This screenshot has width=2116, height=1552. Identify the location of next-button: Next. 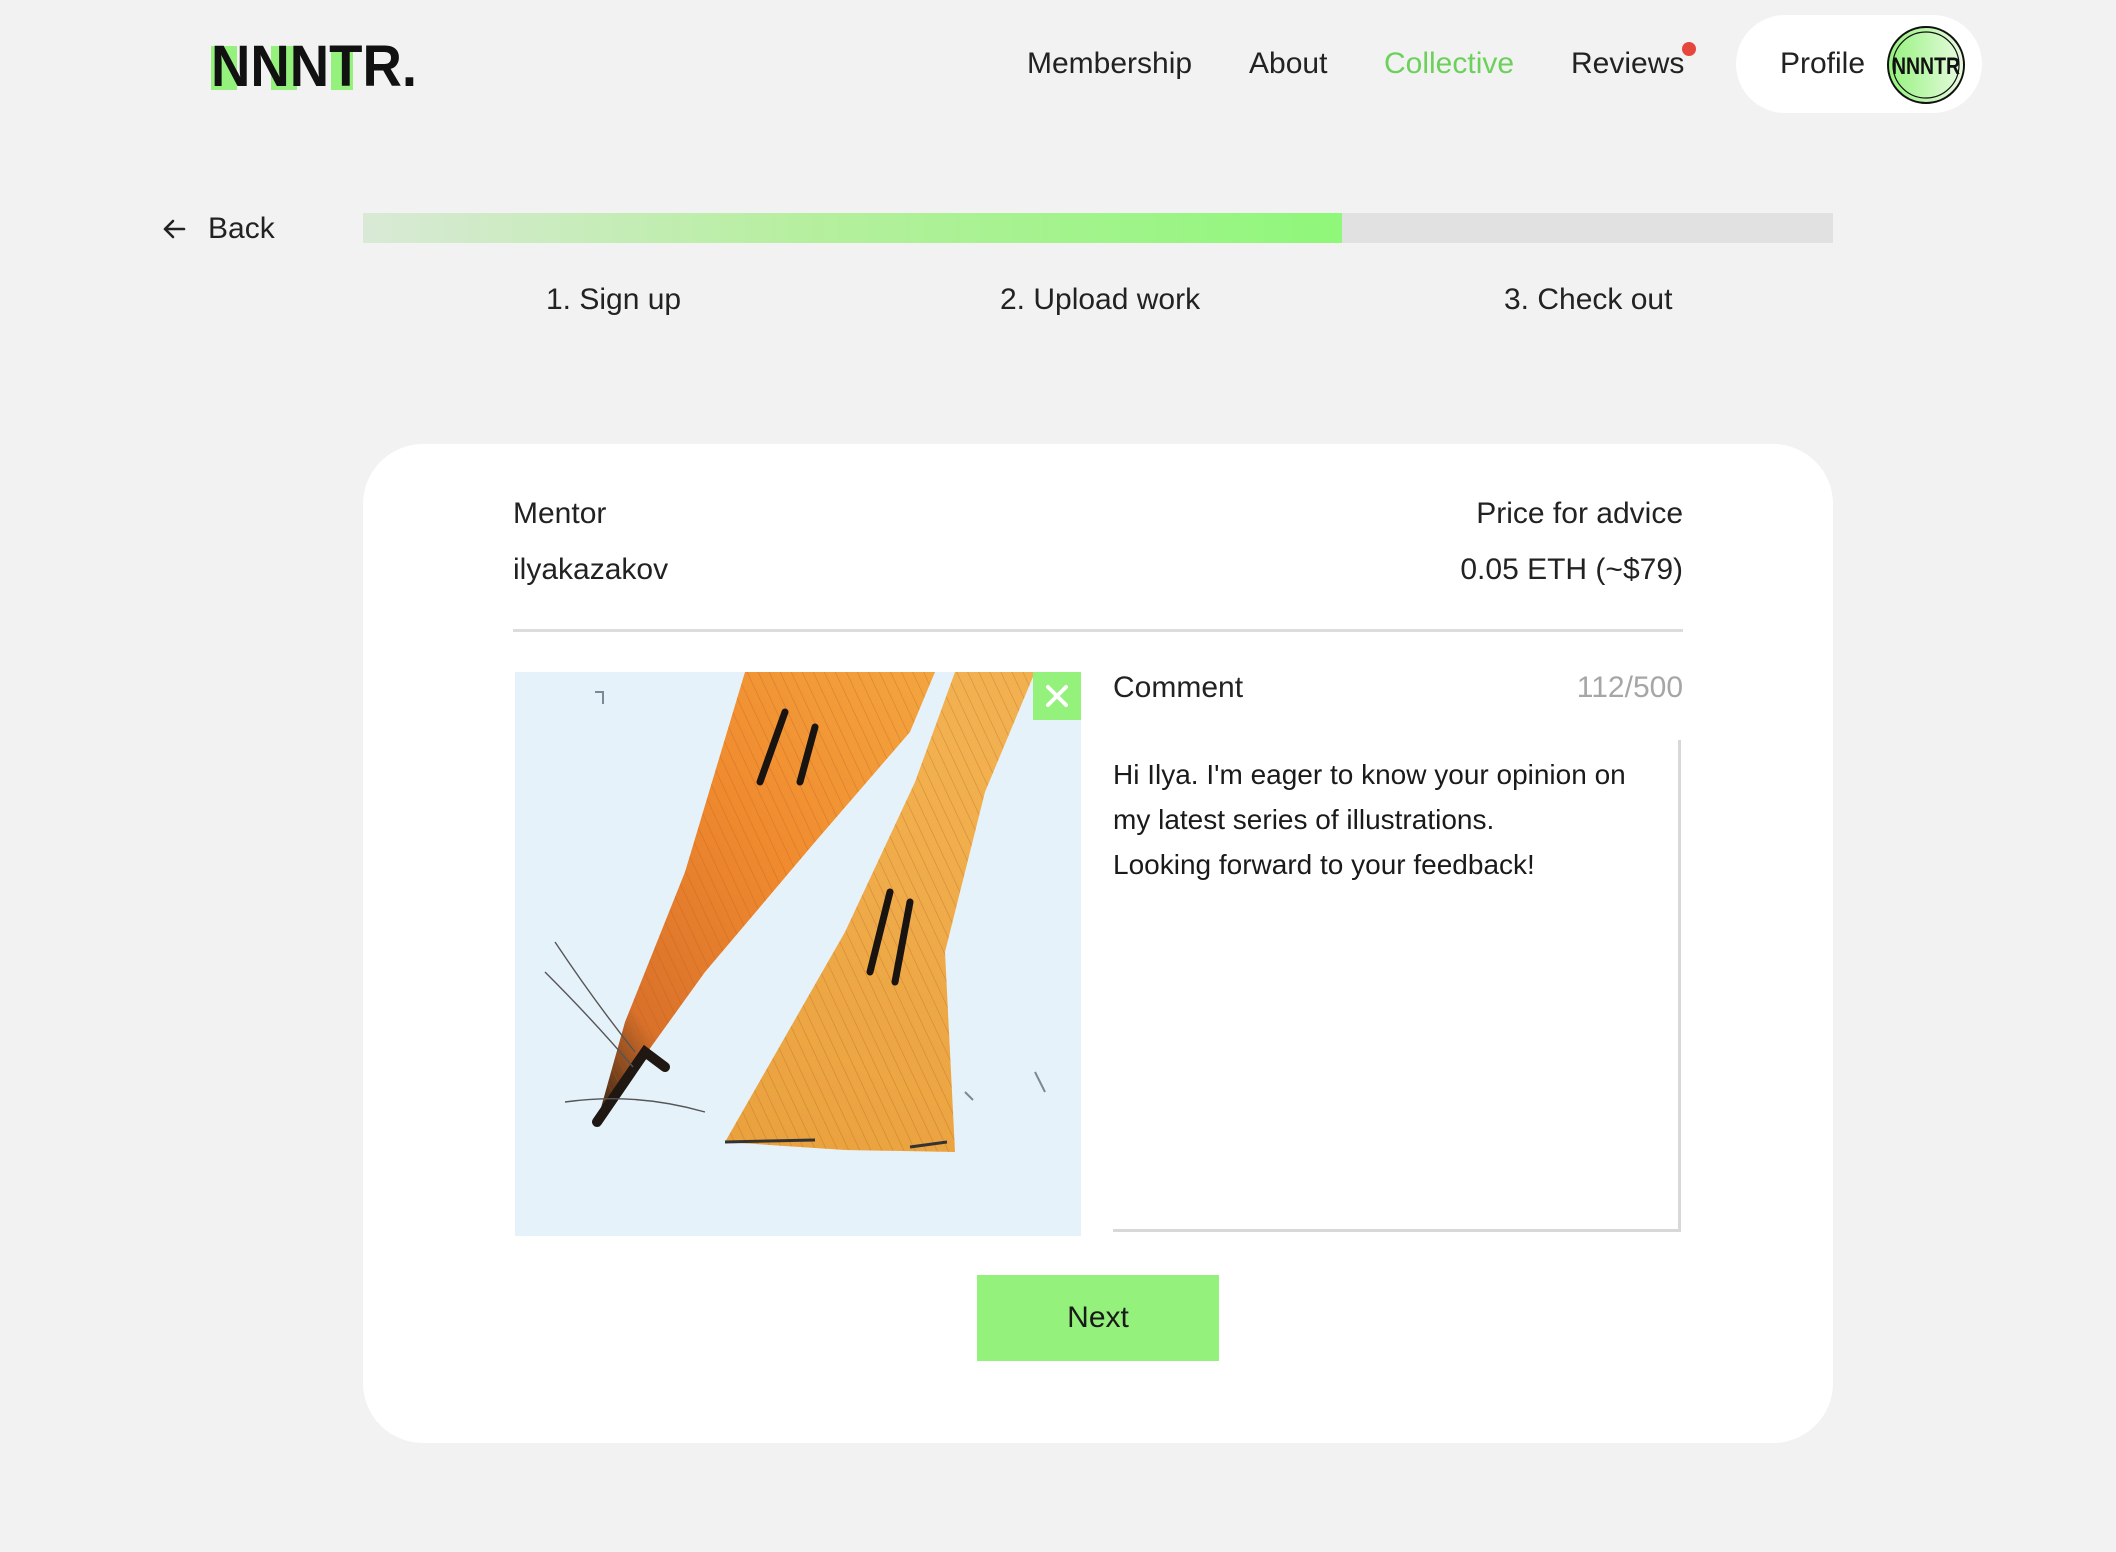
(1098, 1318).